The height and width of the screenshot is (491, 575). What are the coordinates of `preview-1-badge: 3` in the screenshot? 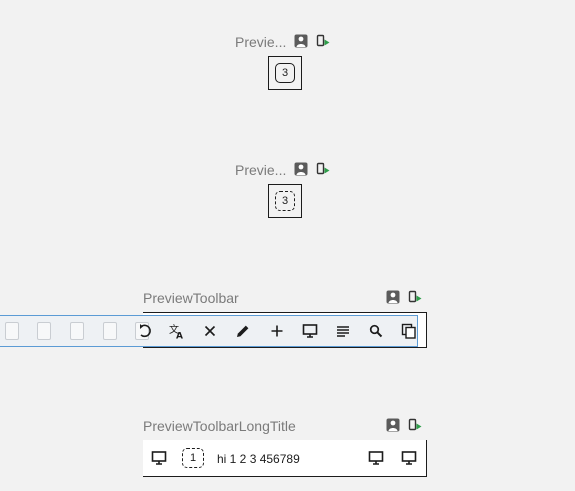 It's located at (285, 73).